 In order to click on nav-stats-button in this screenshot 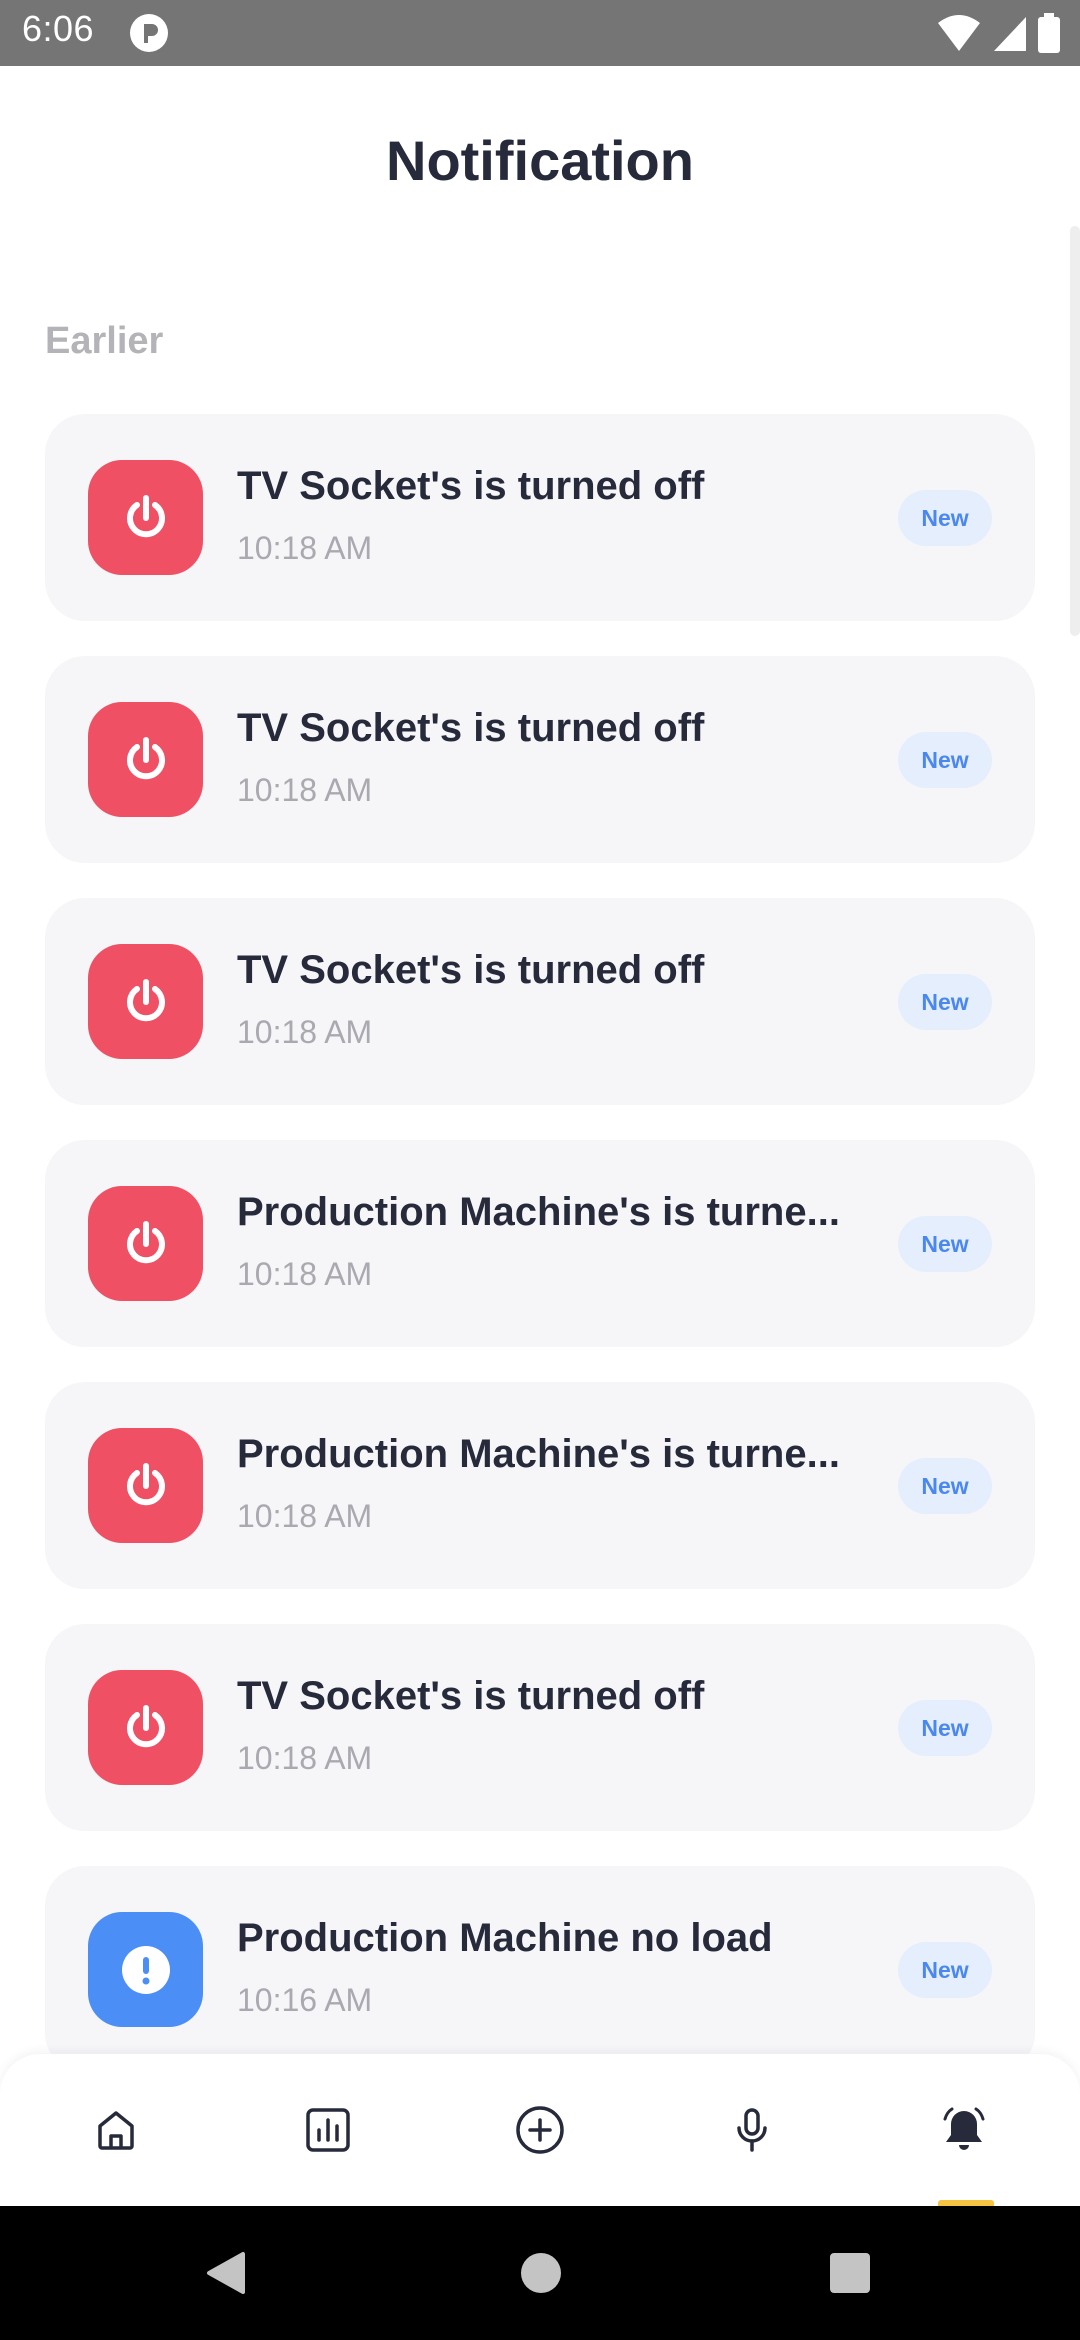, I will do `click(328, 2130)`.